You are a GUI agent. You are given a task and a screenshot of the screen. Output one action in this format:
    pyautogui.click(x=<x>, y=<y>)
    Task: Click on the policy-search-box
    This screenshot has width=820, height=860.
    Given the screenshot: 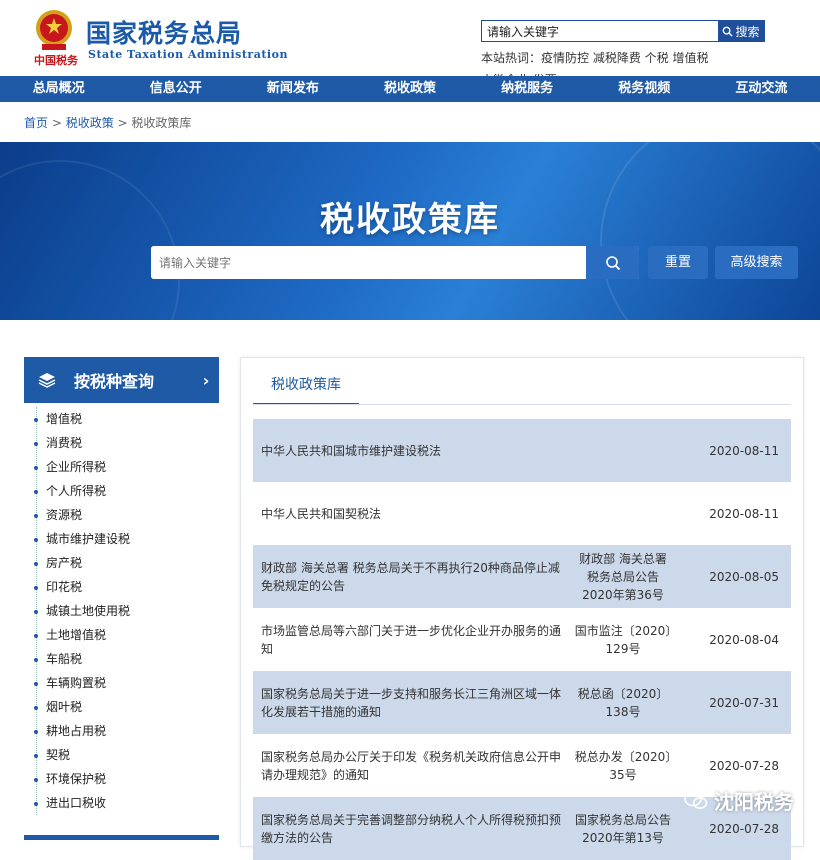 What is the action you would take?
    pyautogui.click(x=395, y=262)
    